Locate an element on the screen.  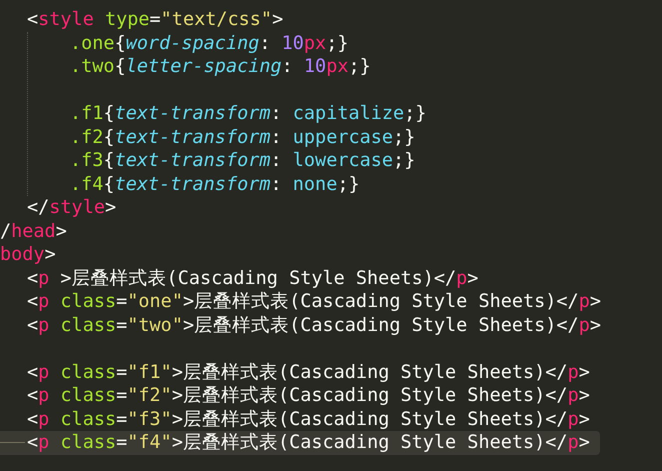
code-line: <p class="one">层叠样式表(Cascading Style Sheets)</p> is located at coordinates (314, 302).